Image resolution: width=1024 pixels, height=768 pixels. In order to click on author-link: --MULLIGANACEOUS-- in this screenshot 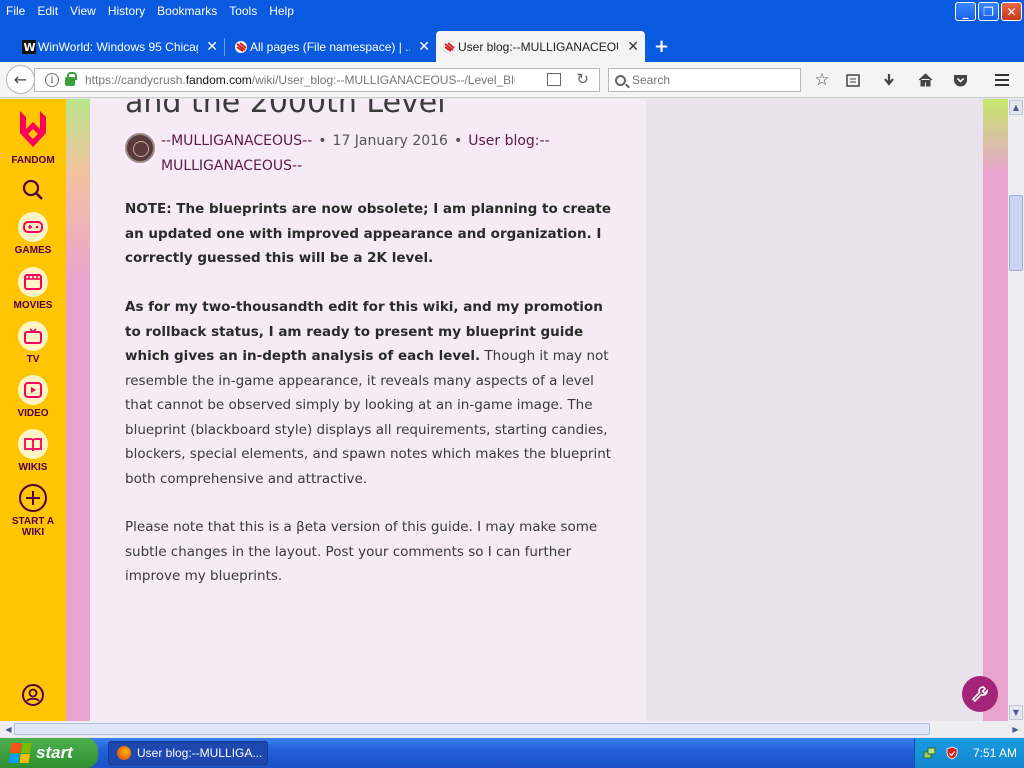, I will do `click(236, 141)`.